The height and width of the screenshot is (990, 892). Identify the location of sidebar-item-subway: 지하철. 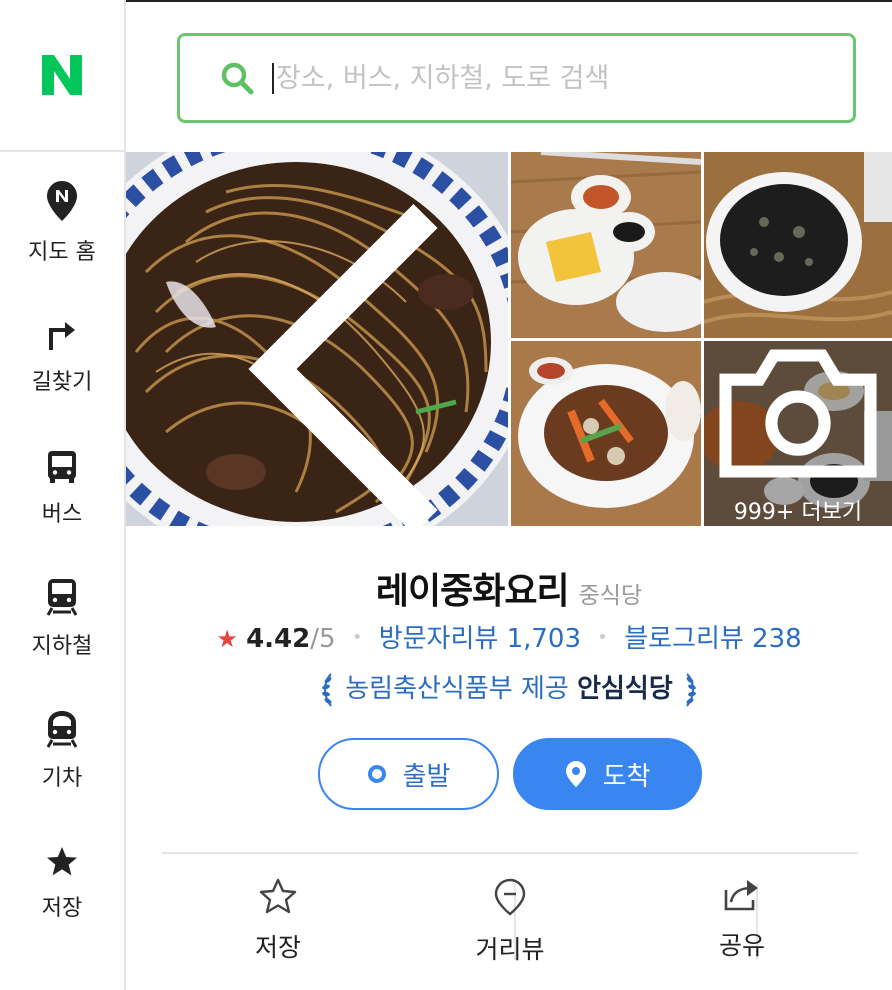
(62, 619).